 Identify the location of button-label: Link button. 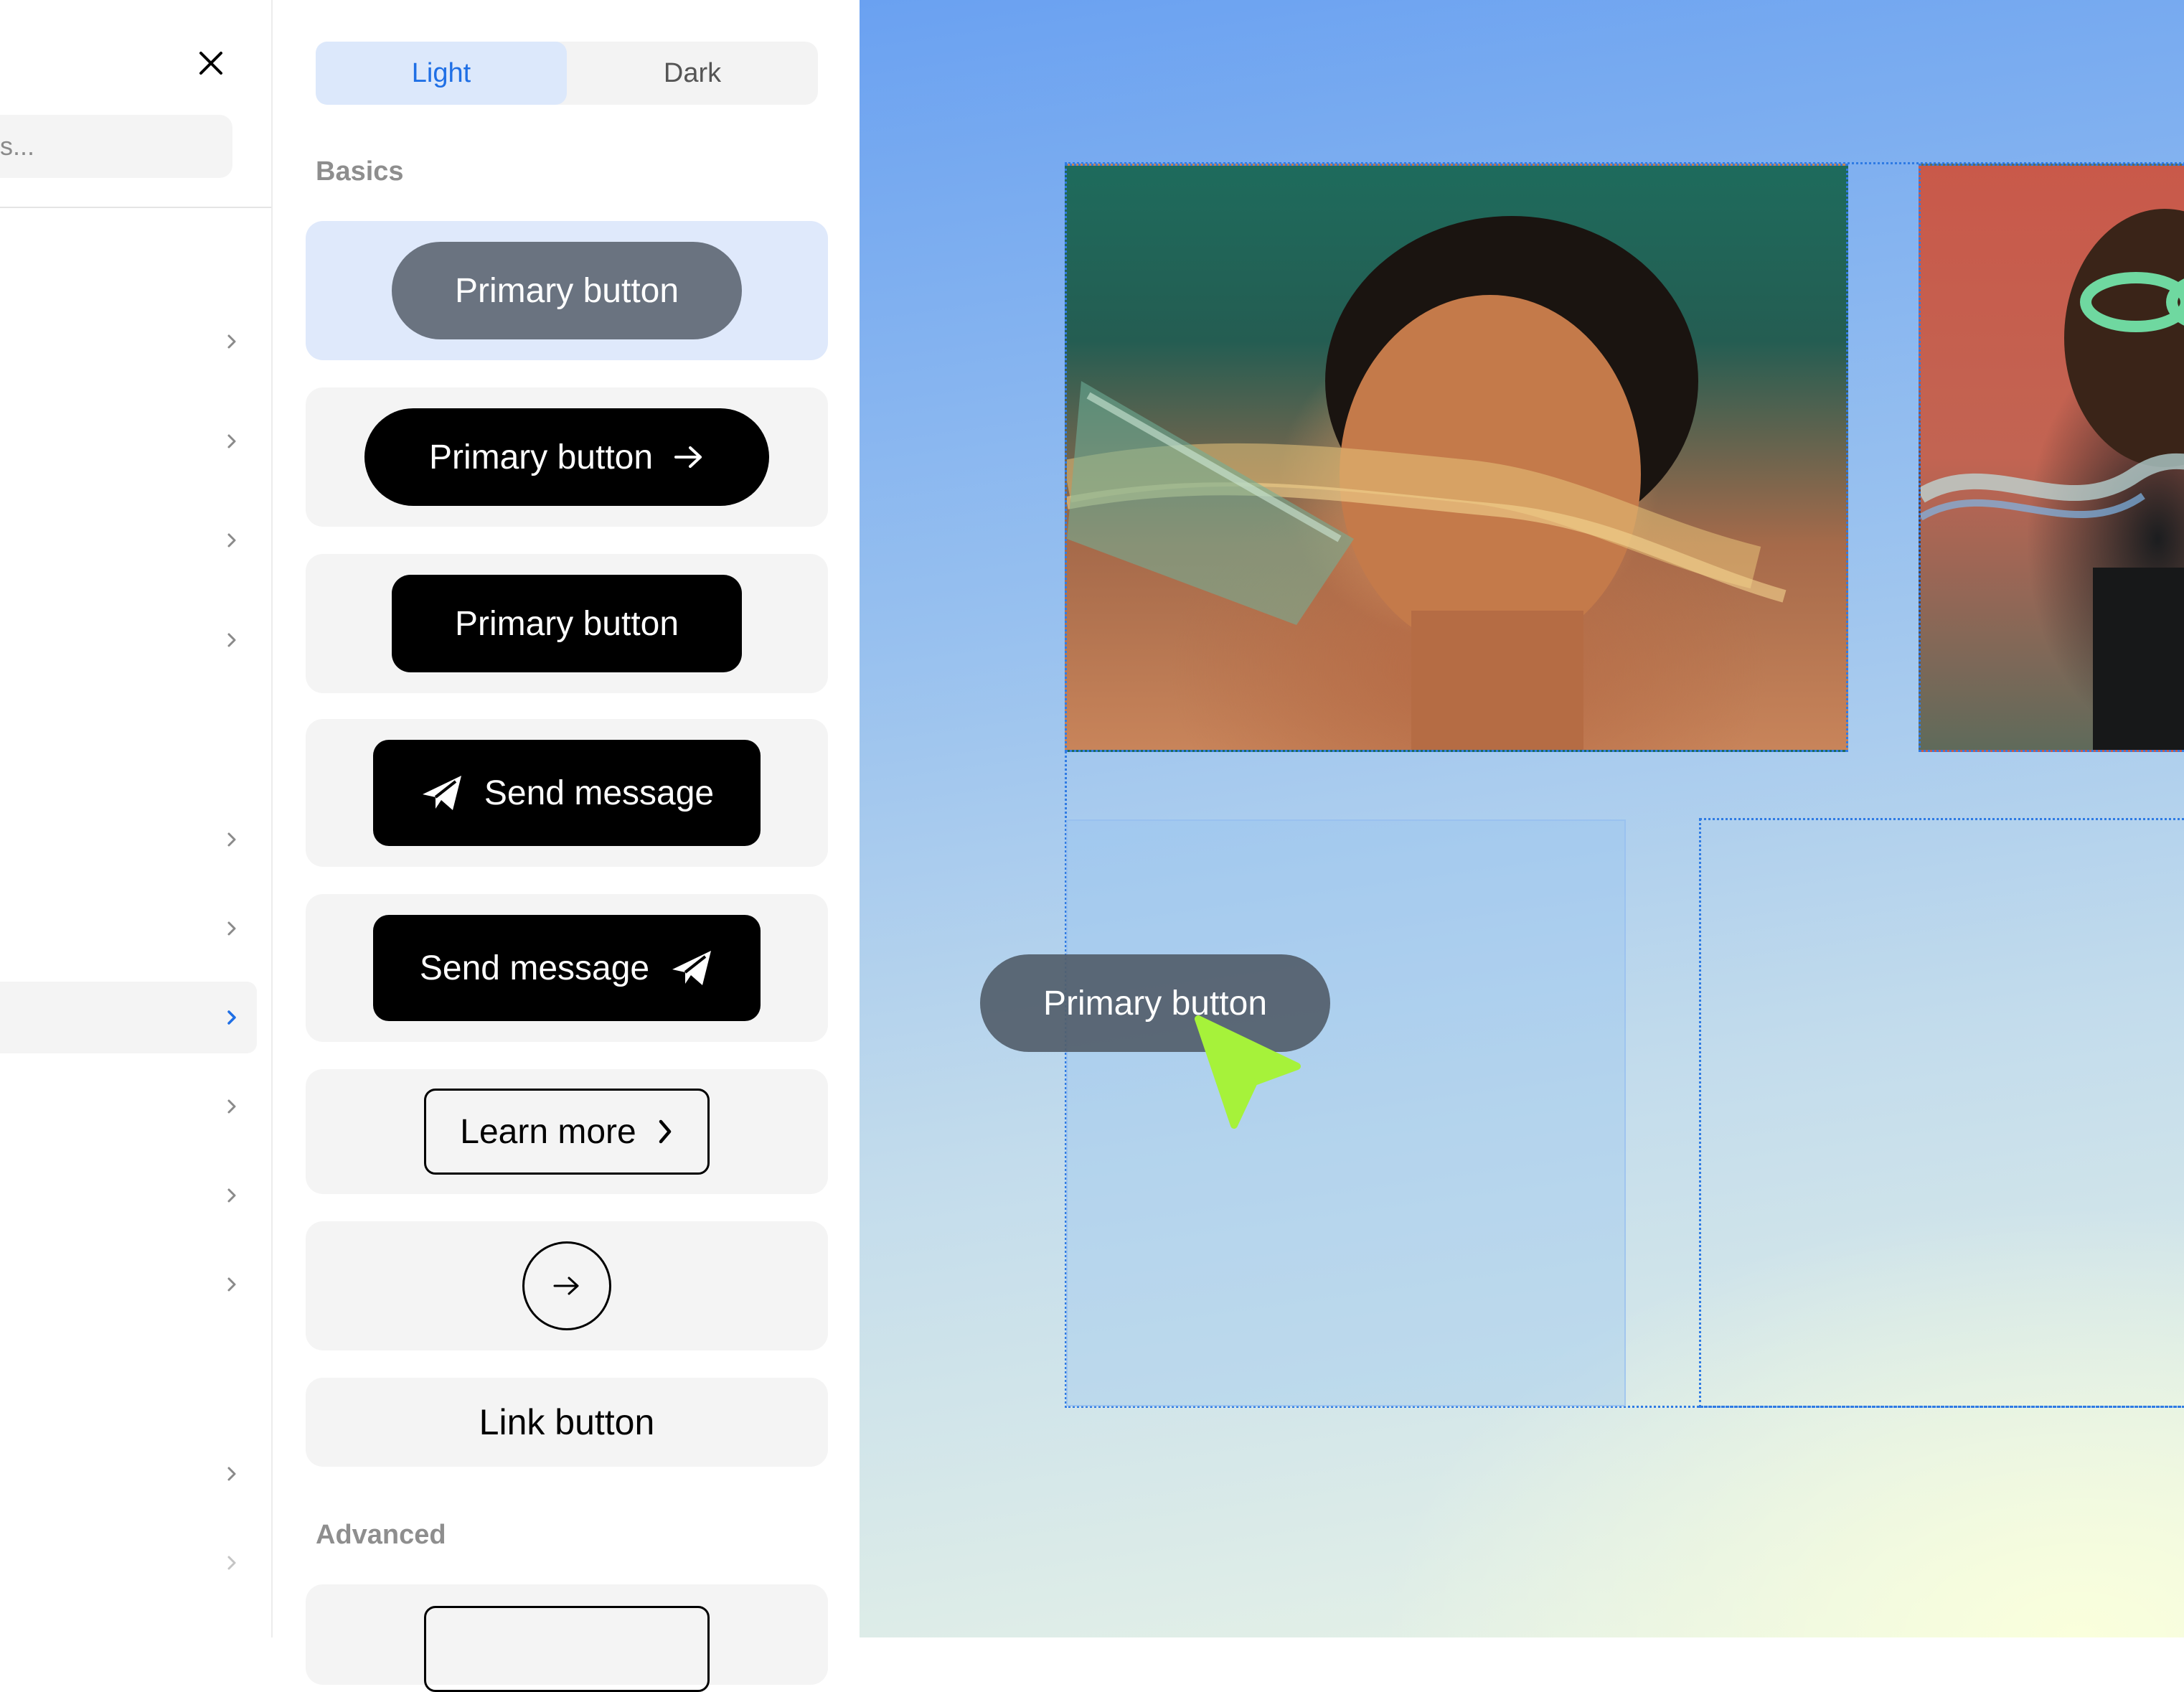
(567, 1422).